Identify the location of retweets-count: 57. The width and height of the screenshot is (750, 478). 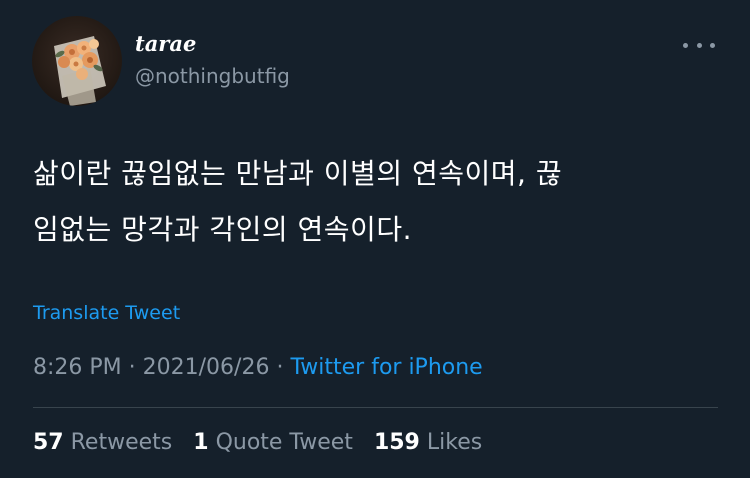
(48, 442).